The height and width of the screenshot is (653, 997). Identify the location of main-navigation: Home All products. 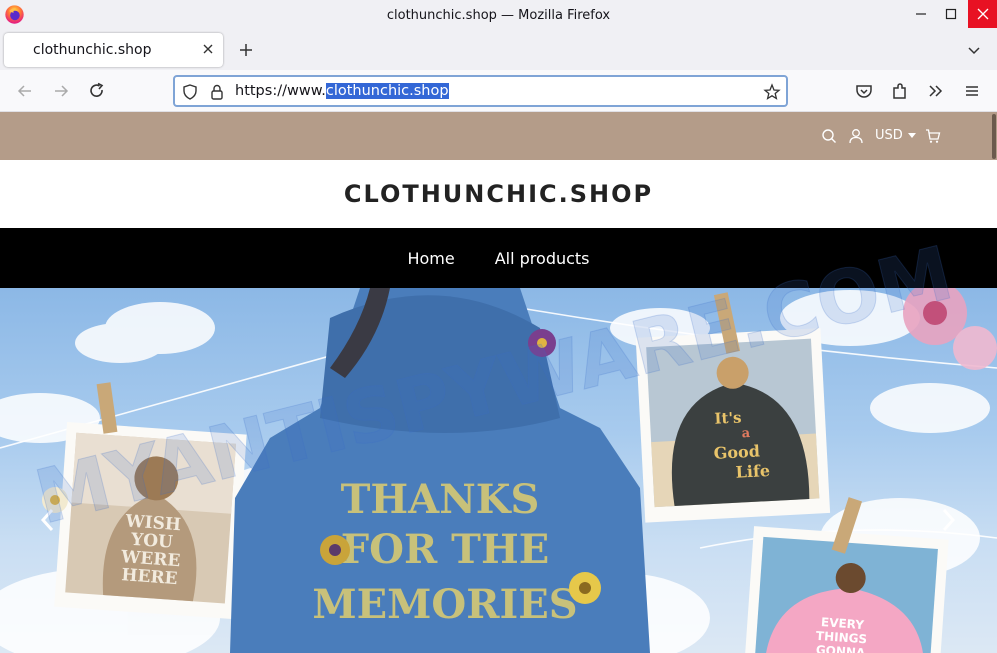
(498, 258).